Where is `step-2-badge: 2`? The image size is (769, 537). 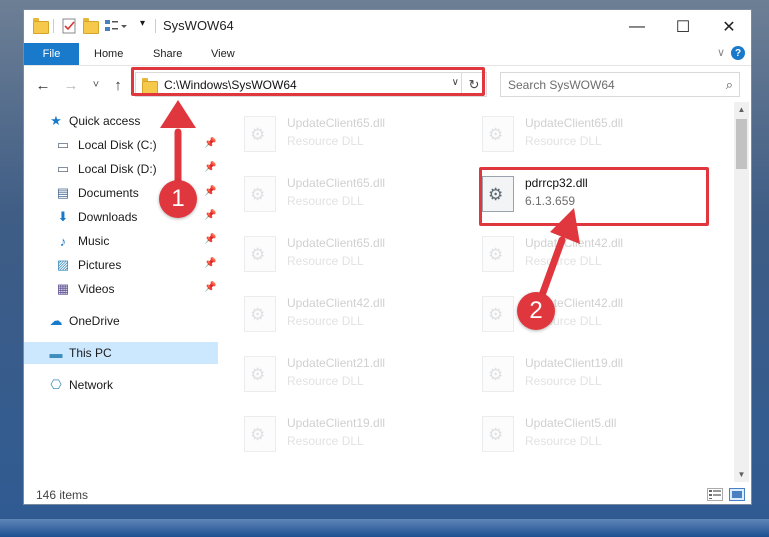
step-2-badge: 2 is located at coordinates (536, 311).